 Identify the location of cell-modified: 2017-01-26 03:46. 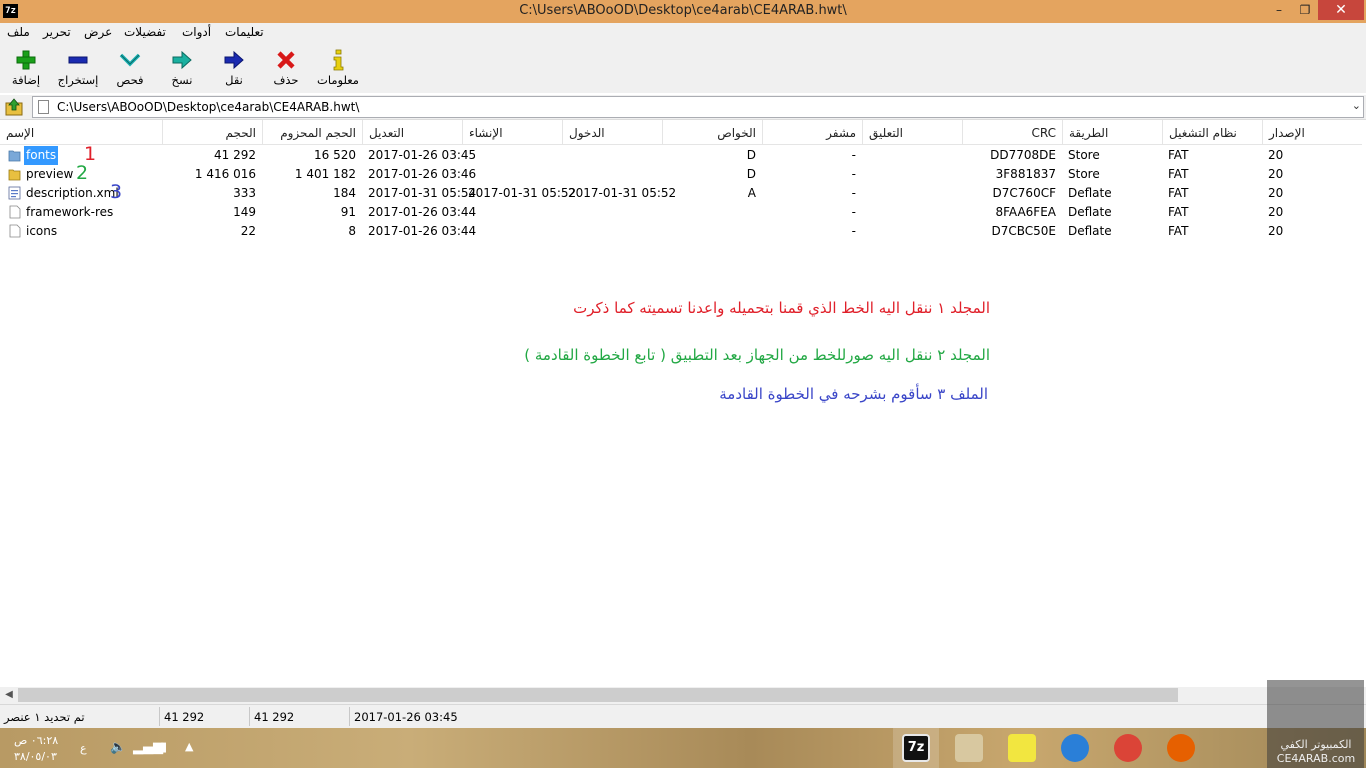
(422, 174).